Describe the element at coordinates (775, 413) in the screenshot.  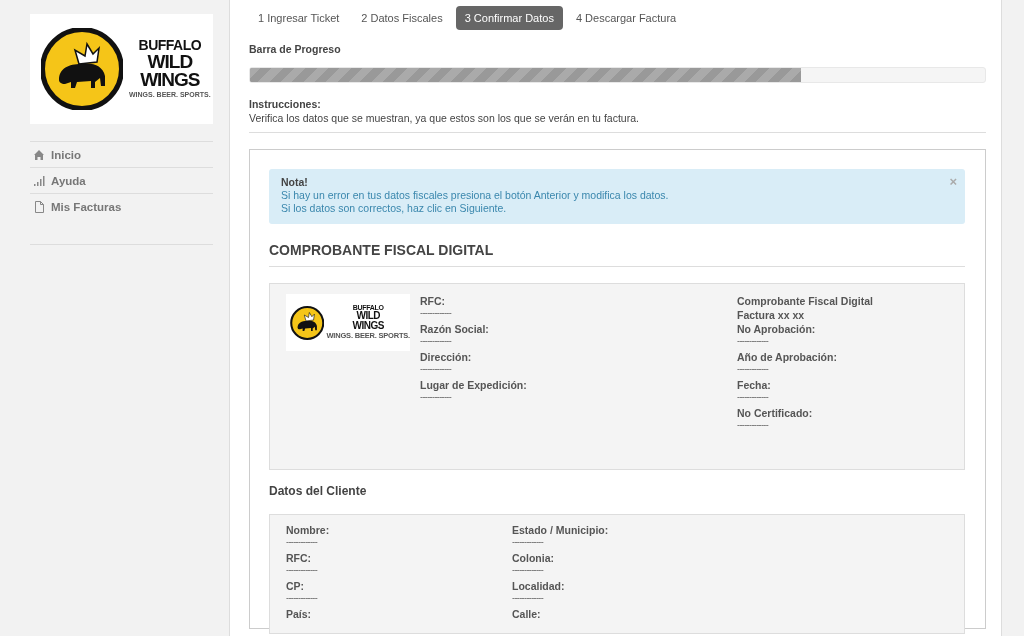
I see `field-label: No Certificado:` at that location.